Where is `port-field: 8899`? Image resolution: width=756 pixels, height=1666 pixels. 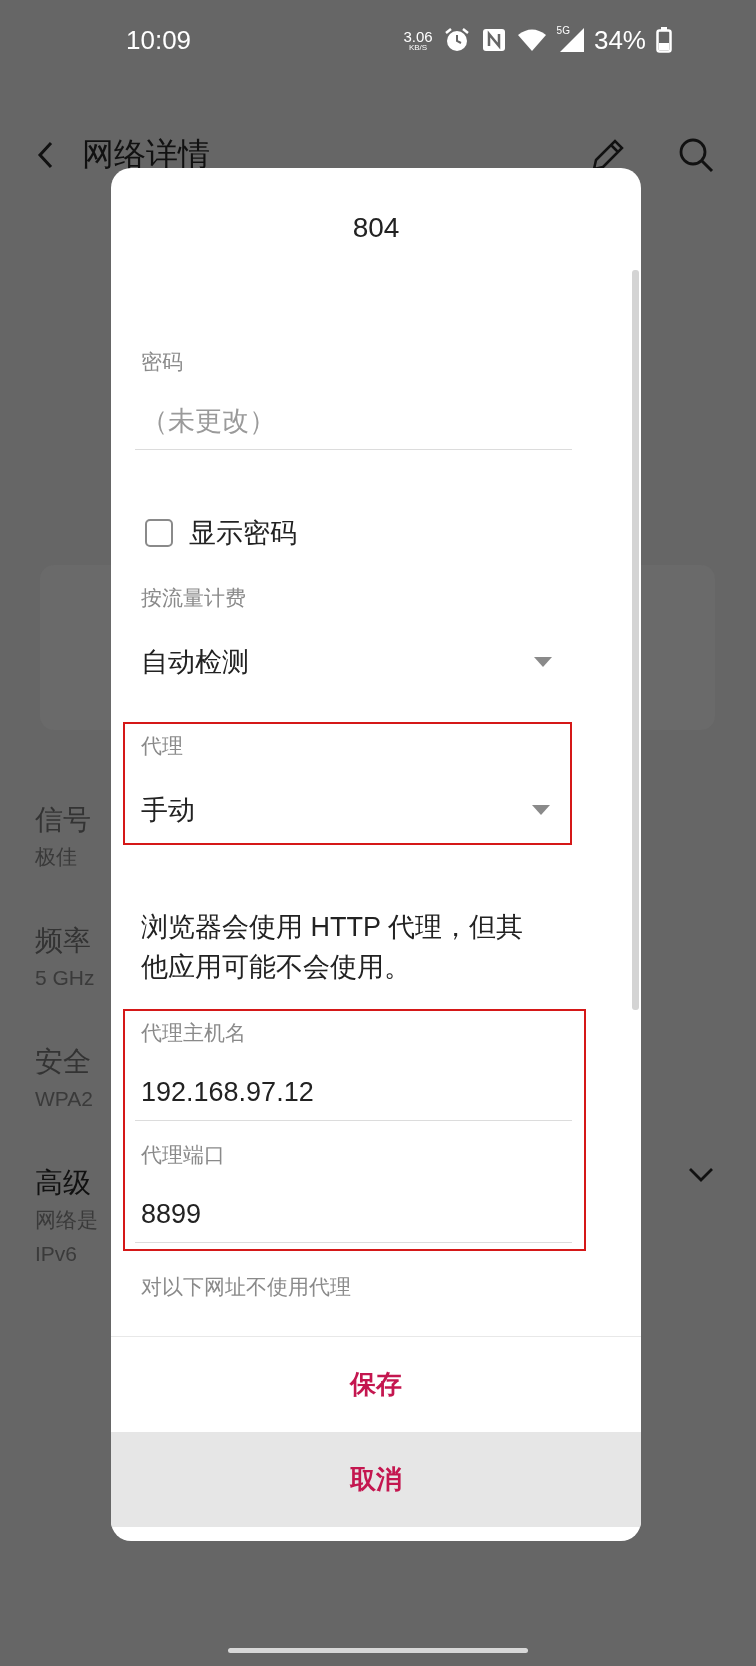 port-field: 8899 is located at coordinates (353, 1215).